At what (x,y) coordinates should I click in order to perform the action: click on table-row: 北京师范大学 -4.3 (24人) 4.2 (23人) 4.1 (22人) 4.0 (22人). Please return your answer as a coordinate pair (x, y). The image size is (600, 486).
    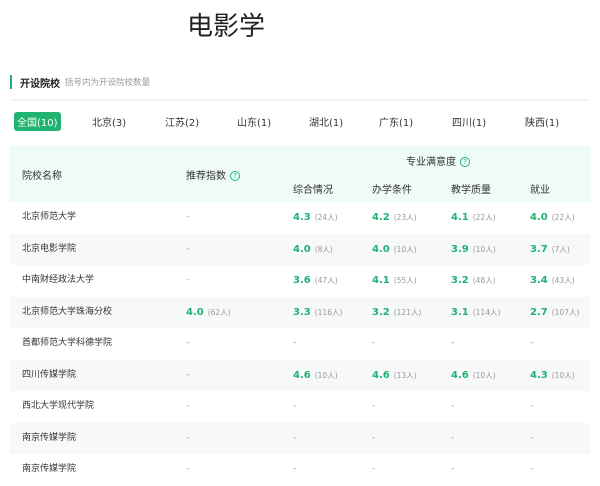
    Looking at the image, I should click on (300, 218).